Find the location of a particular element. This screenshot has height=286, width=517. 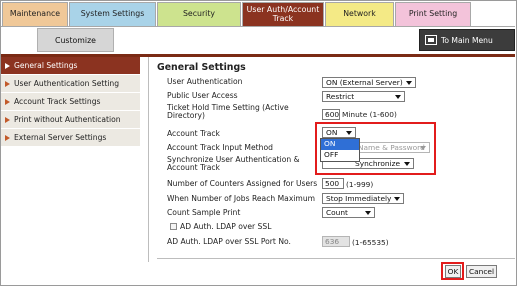

sidebar-item-label: Print without Authentication is located at coordinates (67, 119).